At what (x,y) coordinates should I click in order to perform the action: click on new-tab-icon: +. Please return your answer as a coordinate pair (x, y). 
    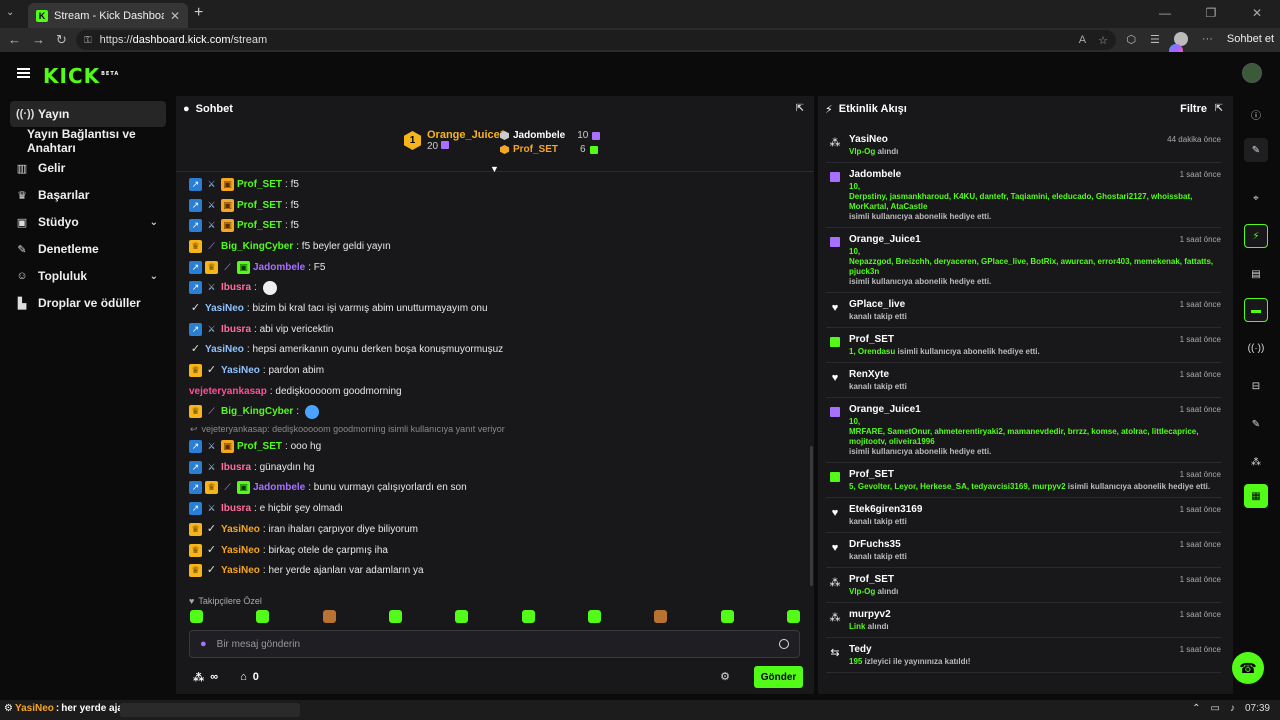
    Looking at the image, I should click on (198, 13).